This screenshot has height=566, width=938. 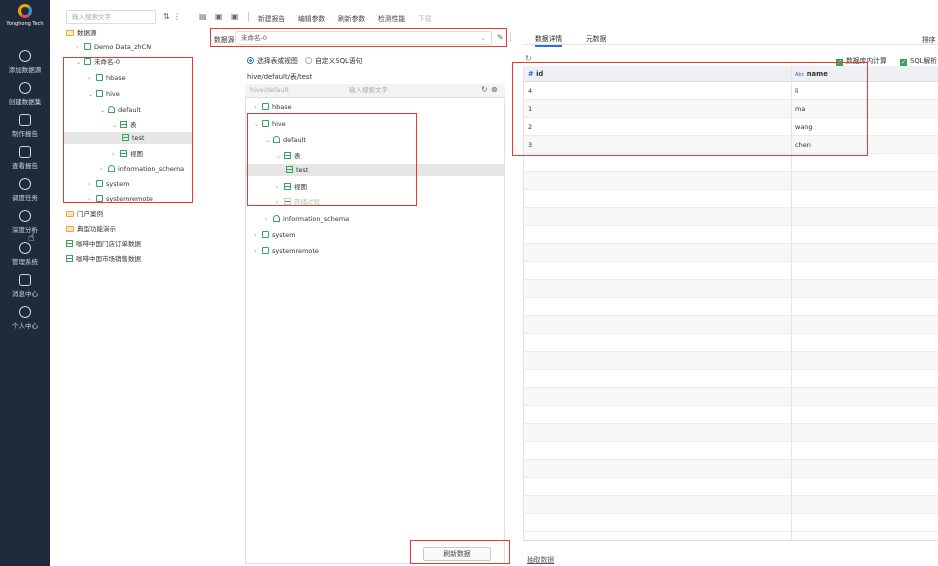 What do you see at coordinates (25, 161) in the screenshot?
I see `nav-view-report: 查看报告` at bounding box center [25, 161].